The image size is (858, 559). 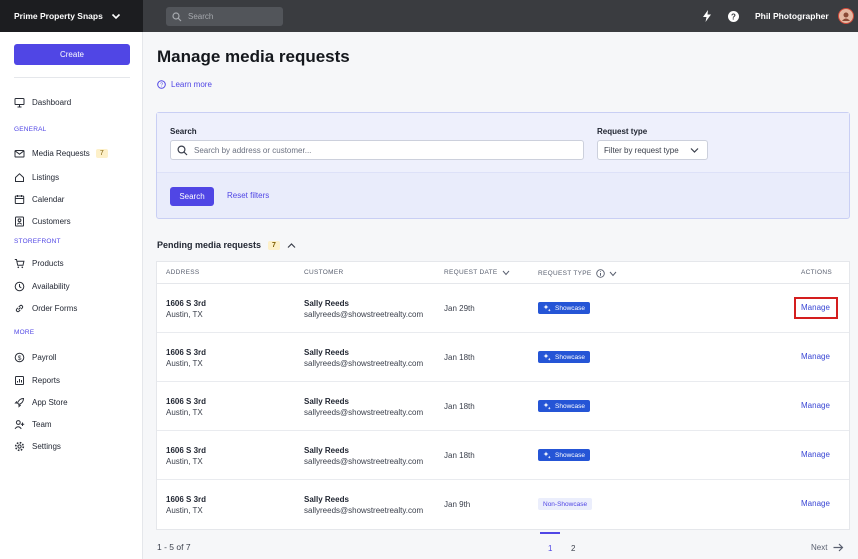 I want to click on request-date: Jan 29th, so click(x=459, y=308).